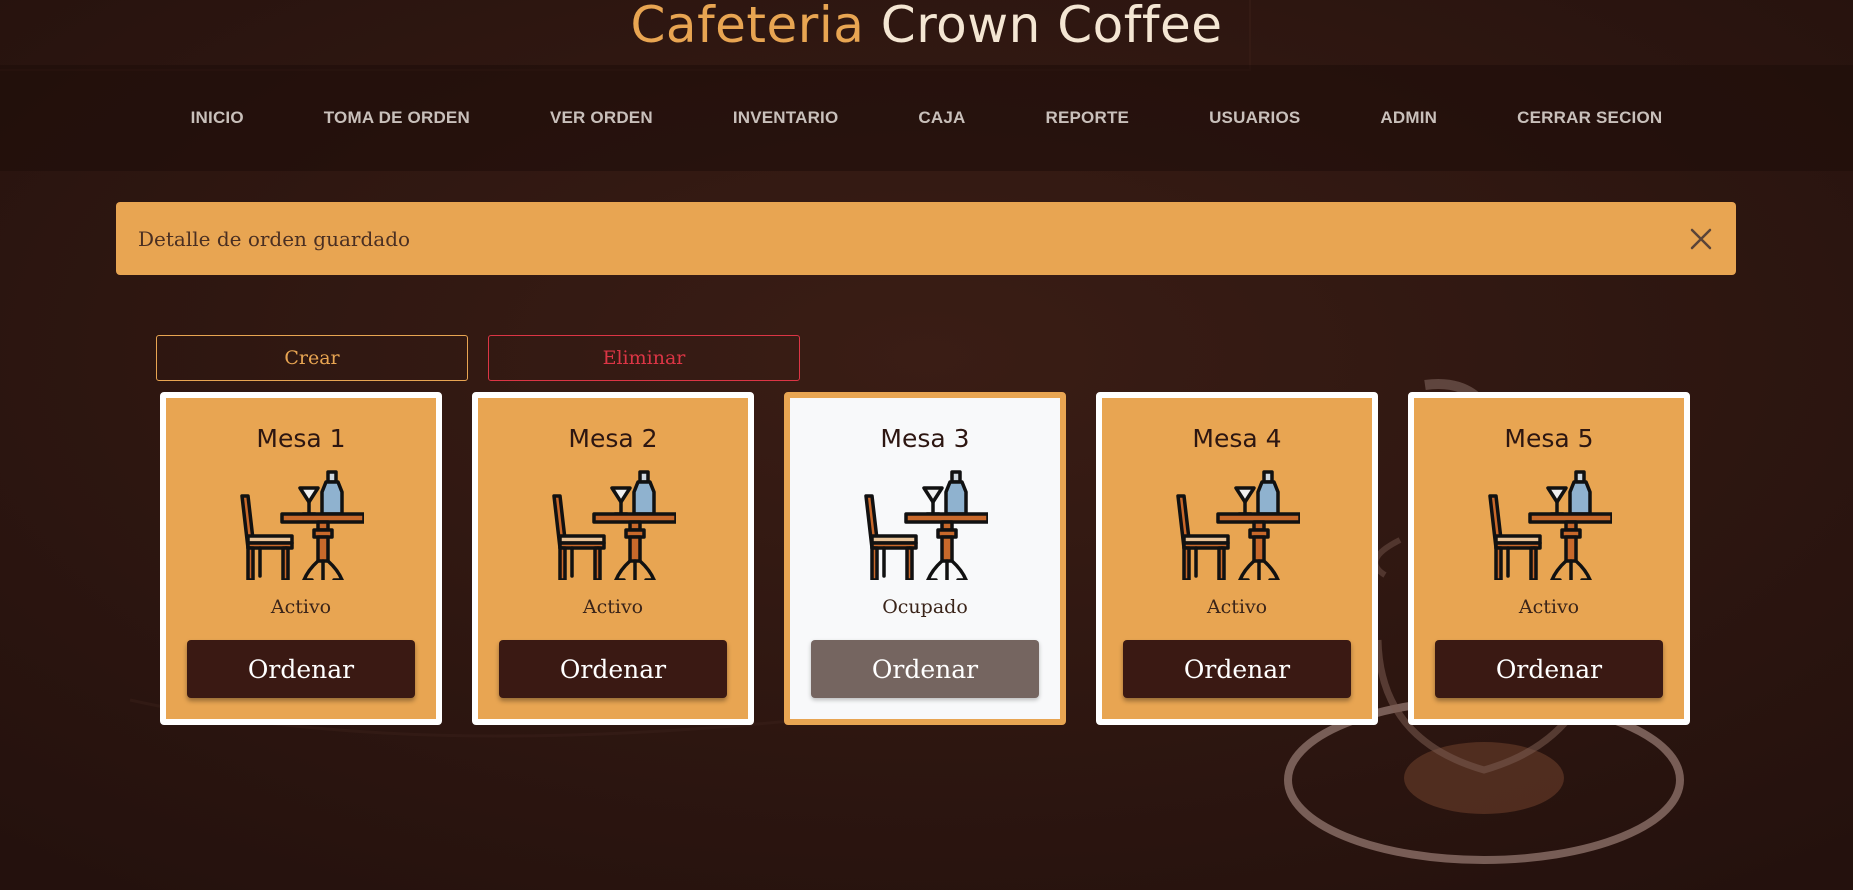 This screenshot has height=890, width=1853. Describe the element at coordinates (274, 238) in the screenshot. I see `alert-message: Detalle de orden guardado` at that location.